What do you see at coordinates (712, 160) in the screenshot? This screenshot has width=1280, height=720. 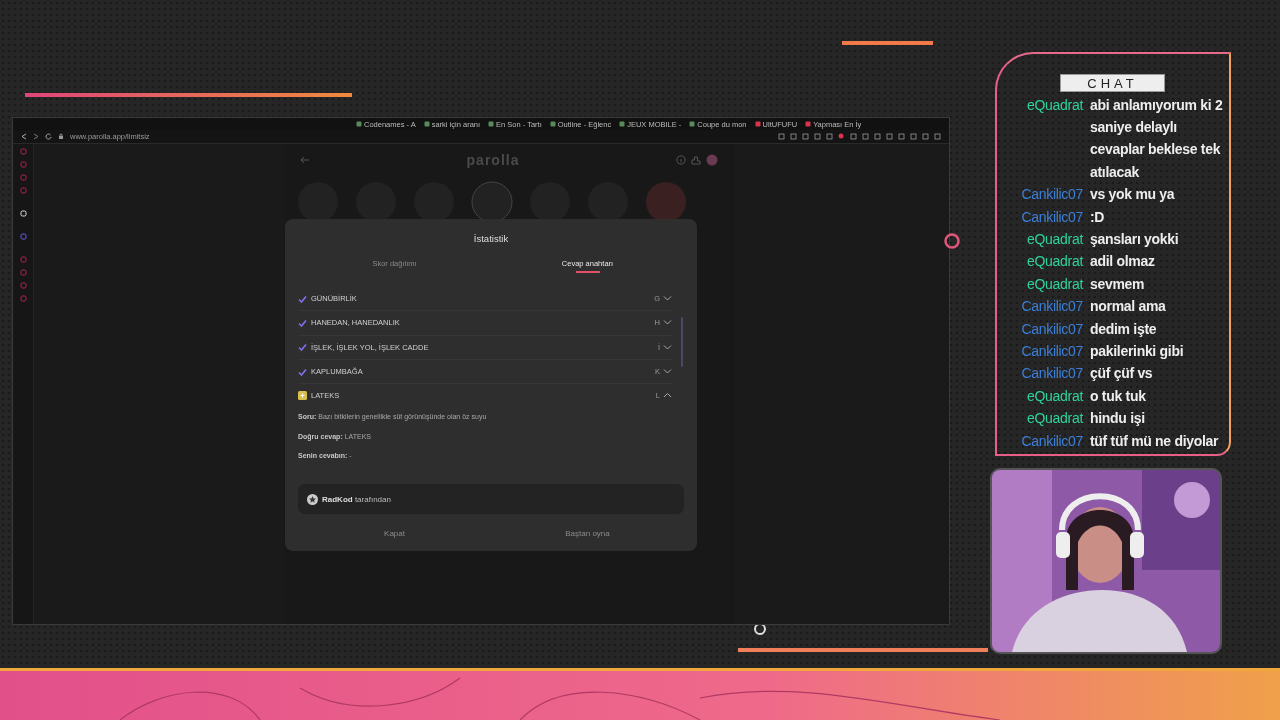 I see `avatar-icon` at bounding box center [712, 160].